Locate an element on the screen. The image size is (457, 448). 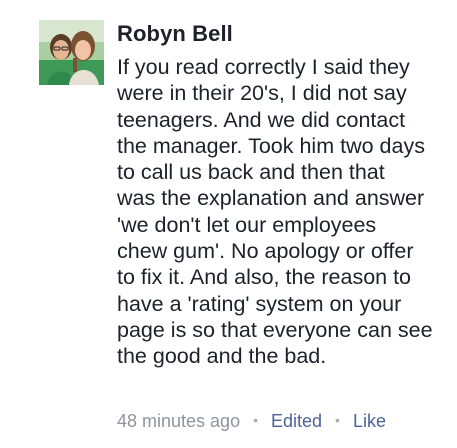
like-button: Like is located at coordinates (369, 421).